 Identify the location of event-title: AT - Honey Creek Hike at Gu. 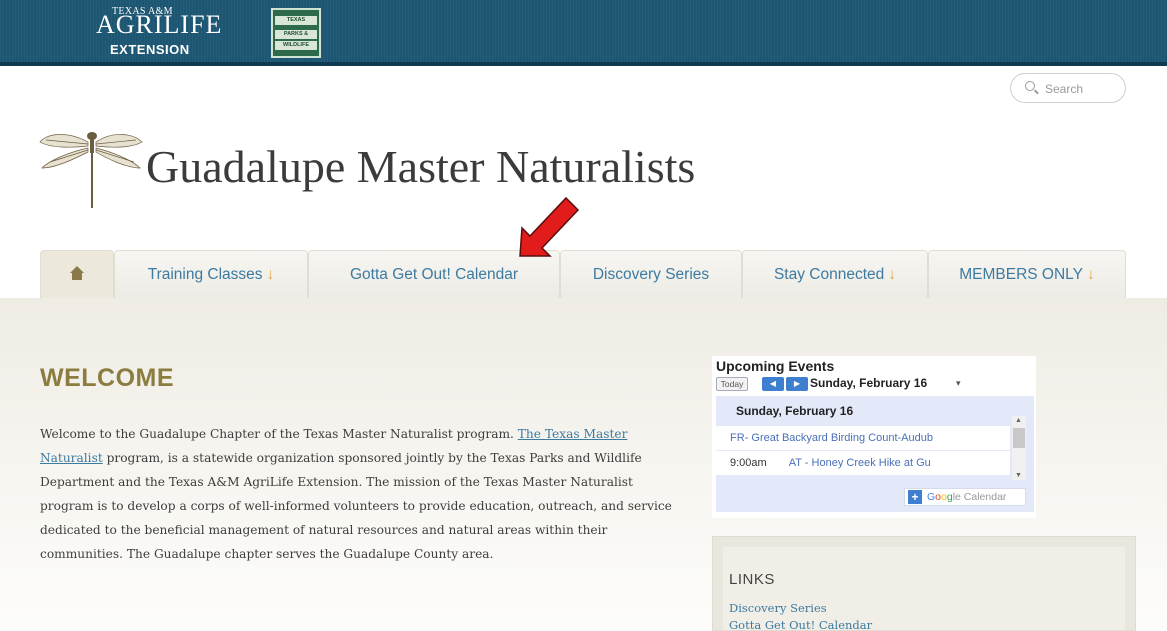
(859, 463).